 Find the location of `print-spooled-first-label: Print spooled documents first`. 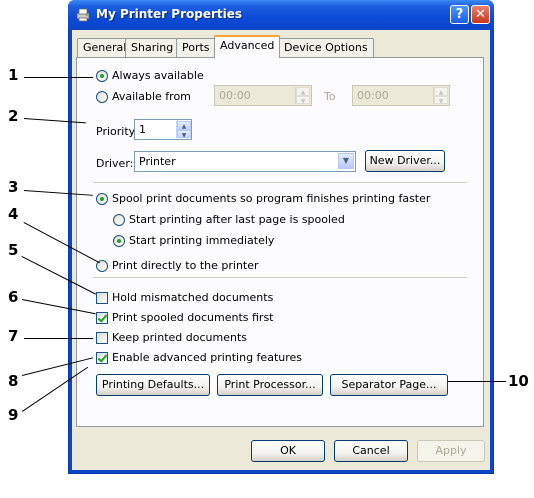

print-spooled-first-label: Print spooled documents first is located at coordinates (193, 317).